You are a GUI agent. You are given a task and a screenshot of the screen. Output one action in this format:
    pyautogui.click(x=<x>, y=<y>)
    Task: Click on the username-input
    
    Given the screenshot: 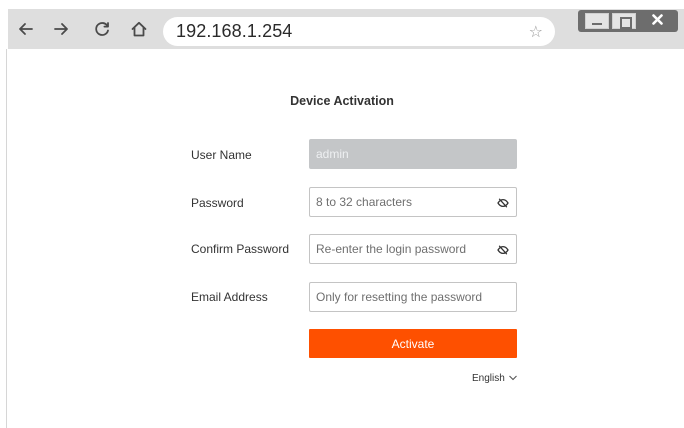 What is the action you would take?
    pyautogui.click(x=401, y=154)
    